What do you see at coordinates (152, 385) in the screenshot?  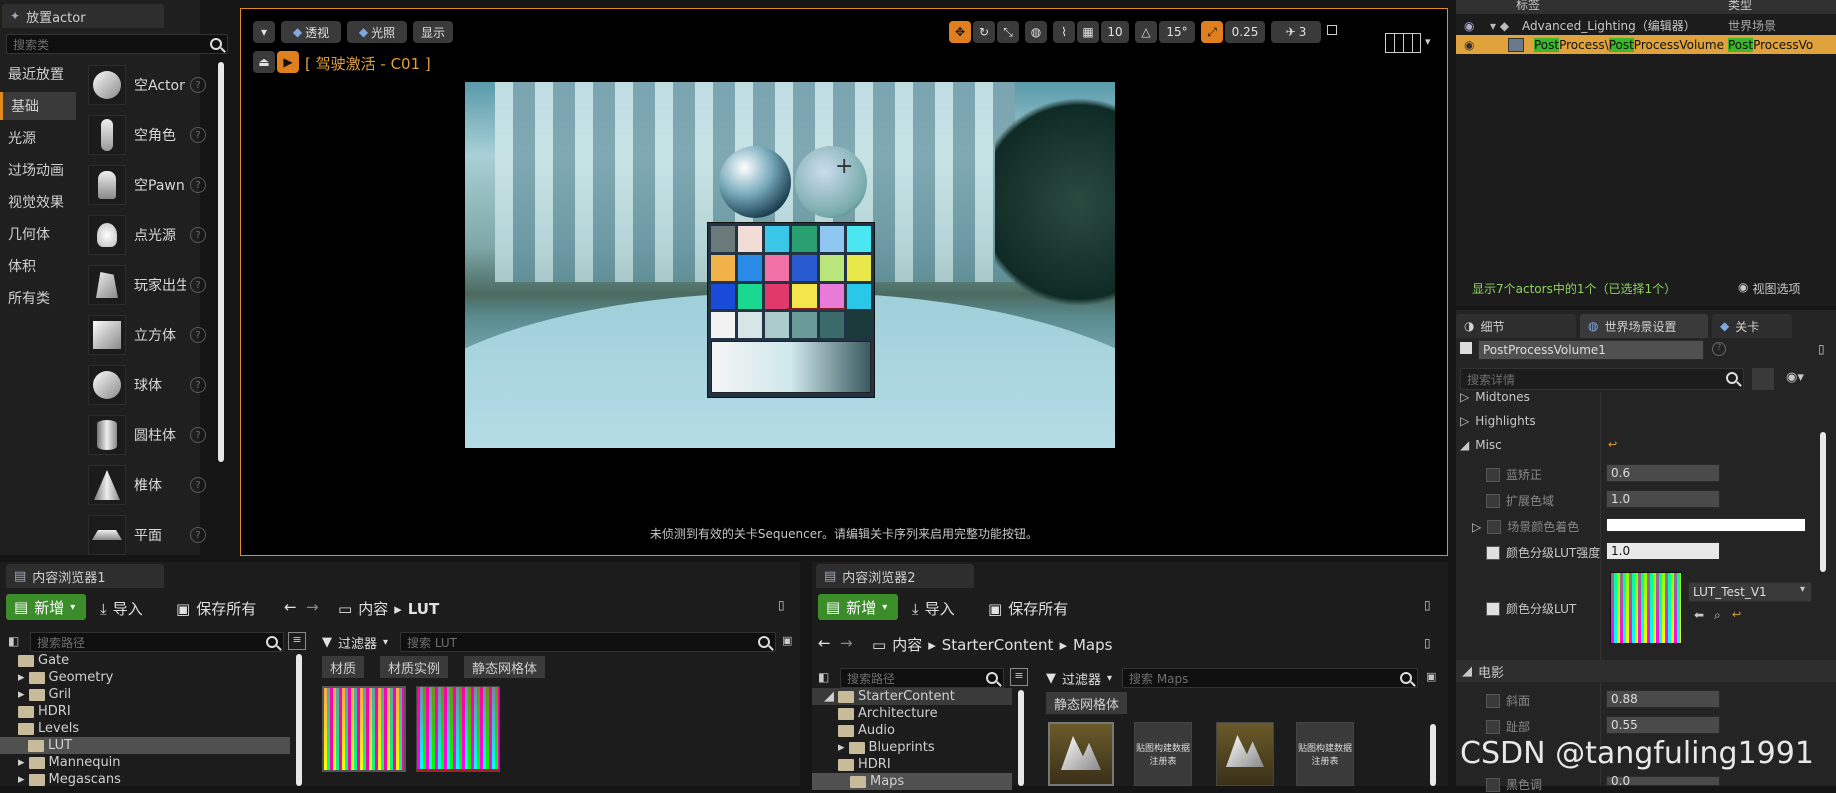 I see `actor-sphere: 球体?` at bounding box center [152, 385].